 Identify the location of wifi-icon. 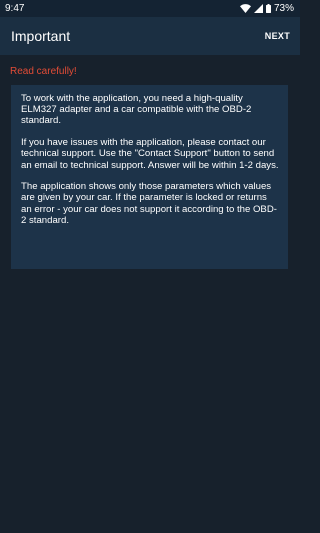
(245, 8).